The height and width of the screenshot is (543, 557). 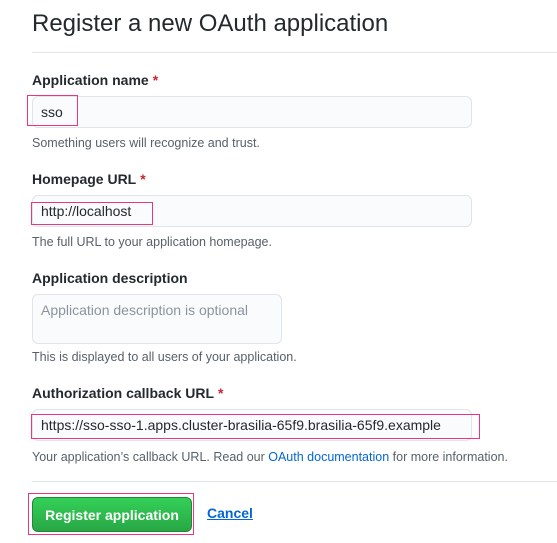 What do you see at coordinates (210, 23) in the screenshot?
I see `page-title: Register a new OAuth application` at bounding box center [210, 23].